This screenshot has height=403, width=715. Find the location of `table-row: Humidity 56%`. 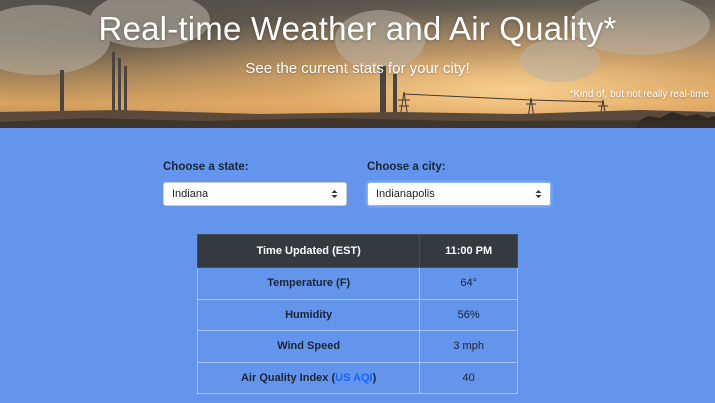

table-row: Humidity 56% is located at coordinates (357, 314).